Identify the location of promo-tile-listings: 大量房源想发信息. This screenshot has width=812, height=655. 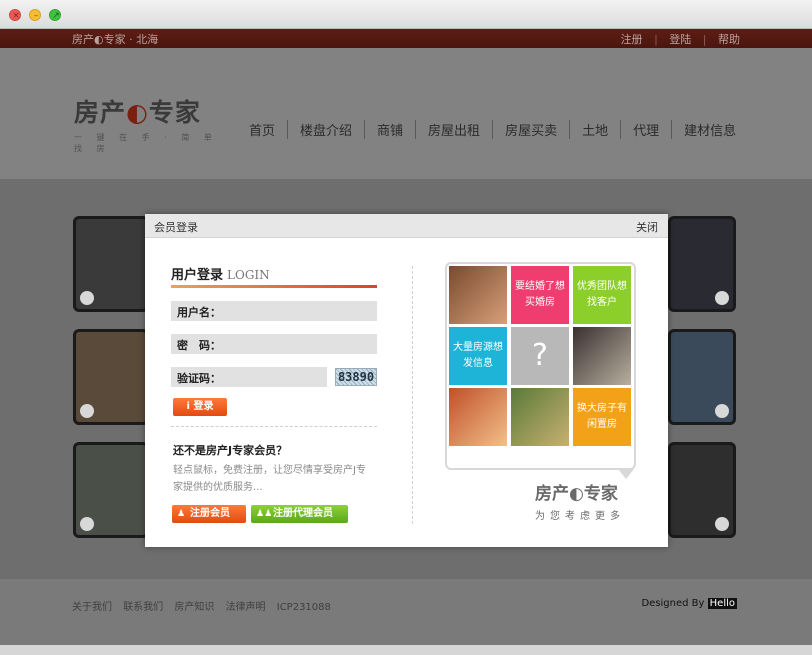
(478, 356).